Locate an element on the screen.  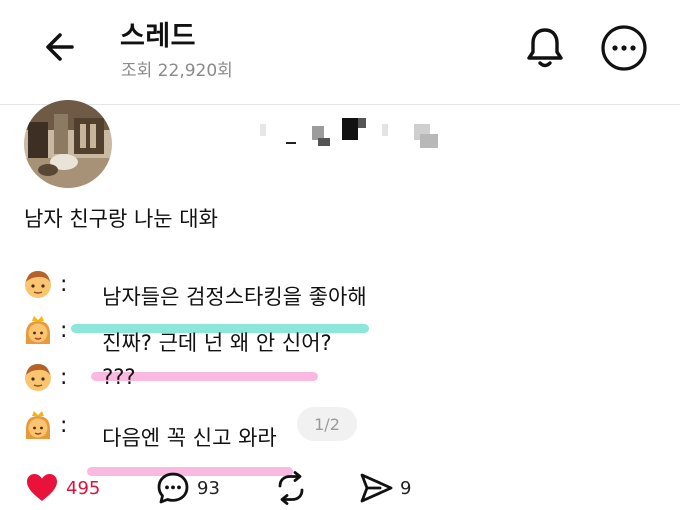
like-count: 495 is located at coordinates (83, 488).